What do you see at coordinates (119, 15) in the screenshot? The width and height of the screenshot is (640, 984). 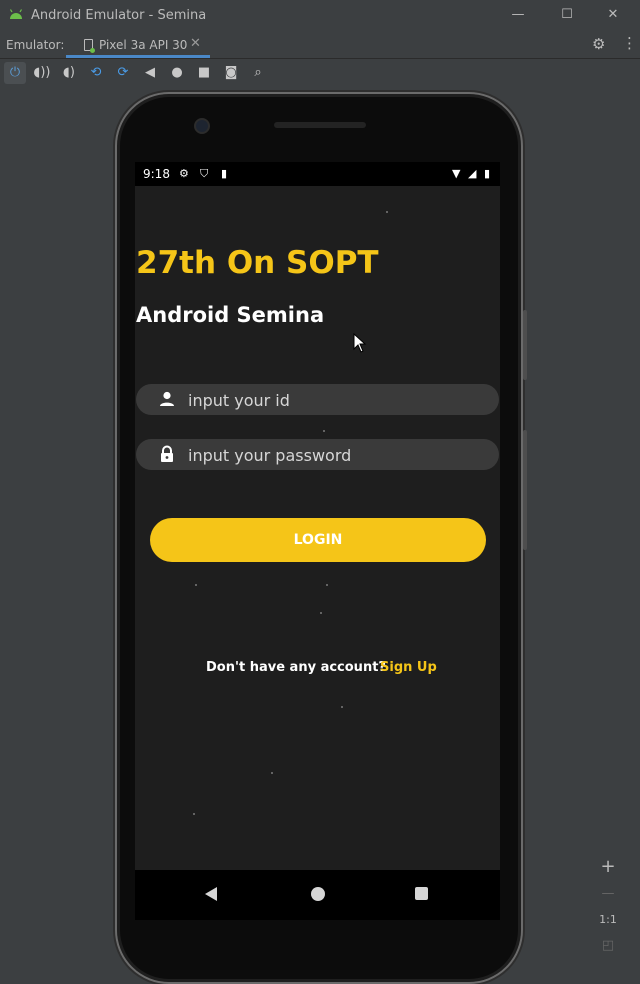 I see `window-title: Android Emulator - Semina` at bounding box center [119, 15].